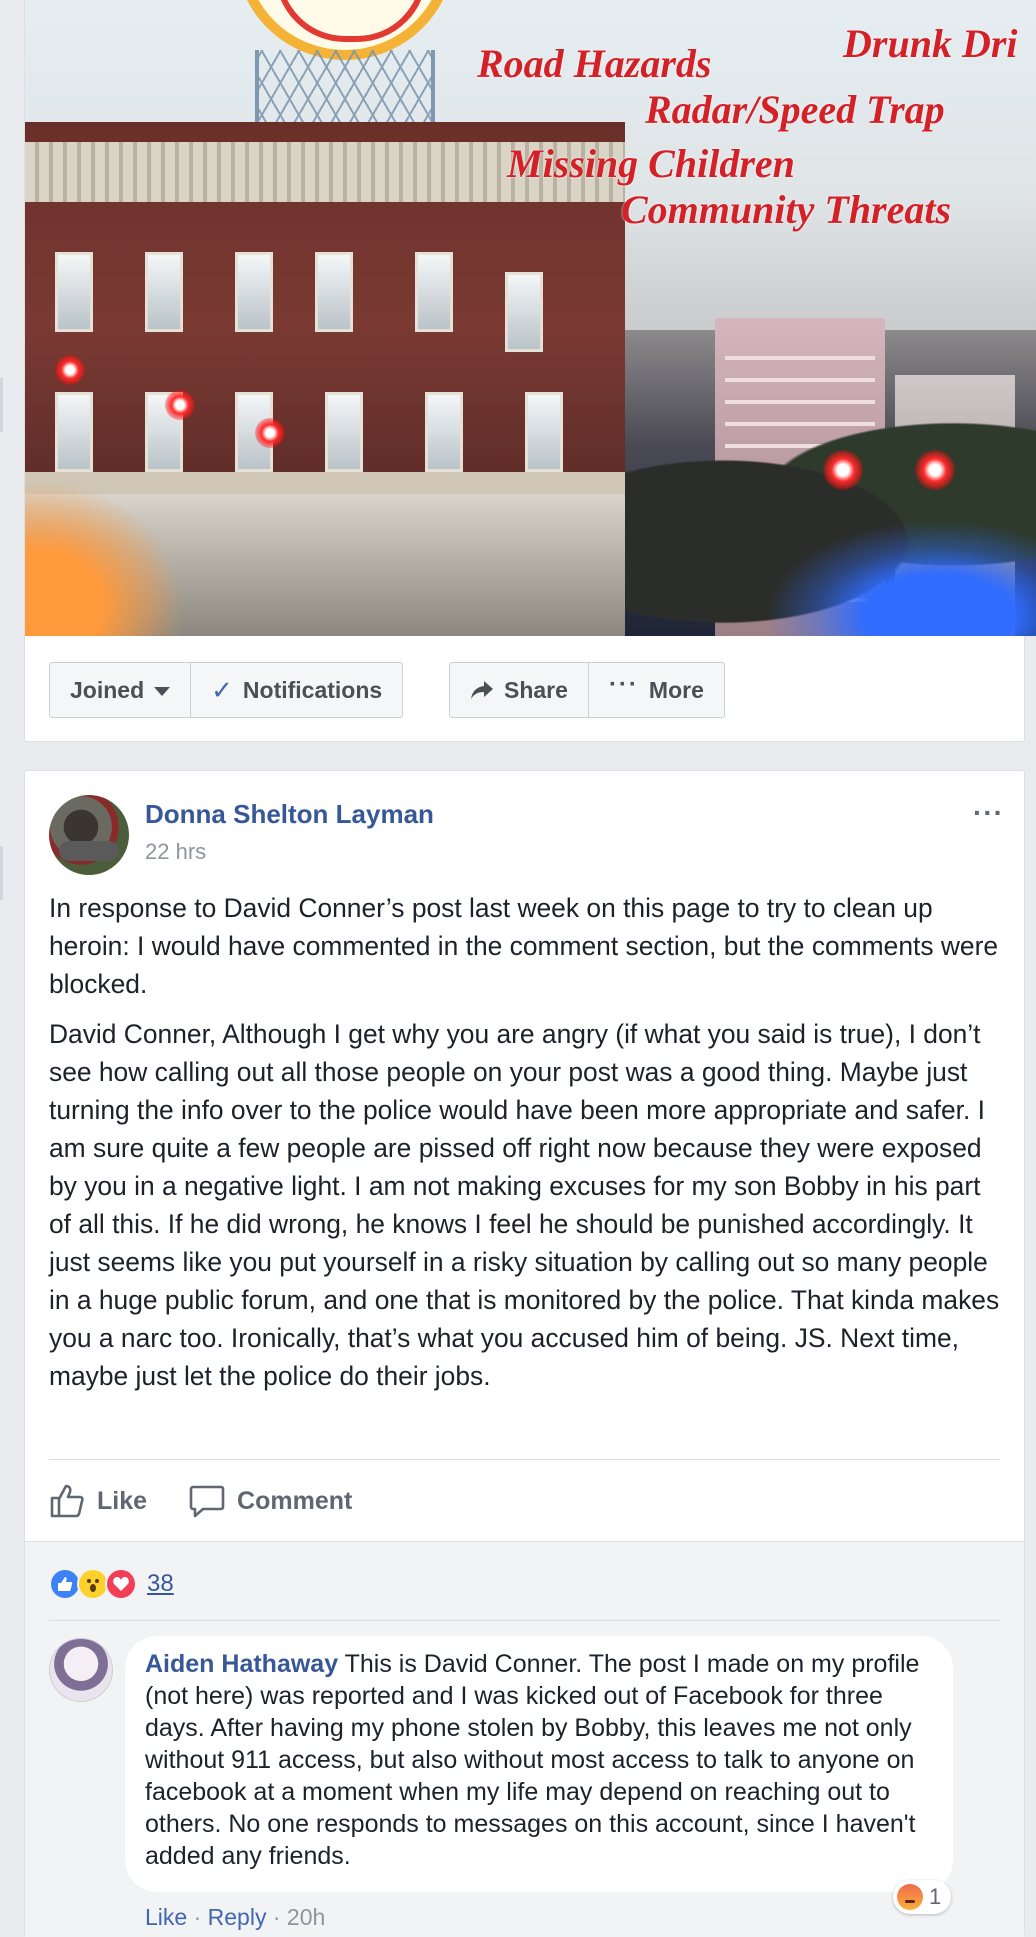 This screenshot has height=1937, width=1036. Describe the element at coordinates (536, 689) in the screenshot. I see `share-label: Share` at that location.